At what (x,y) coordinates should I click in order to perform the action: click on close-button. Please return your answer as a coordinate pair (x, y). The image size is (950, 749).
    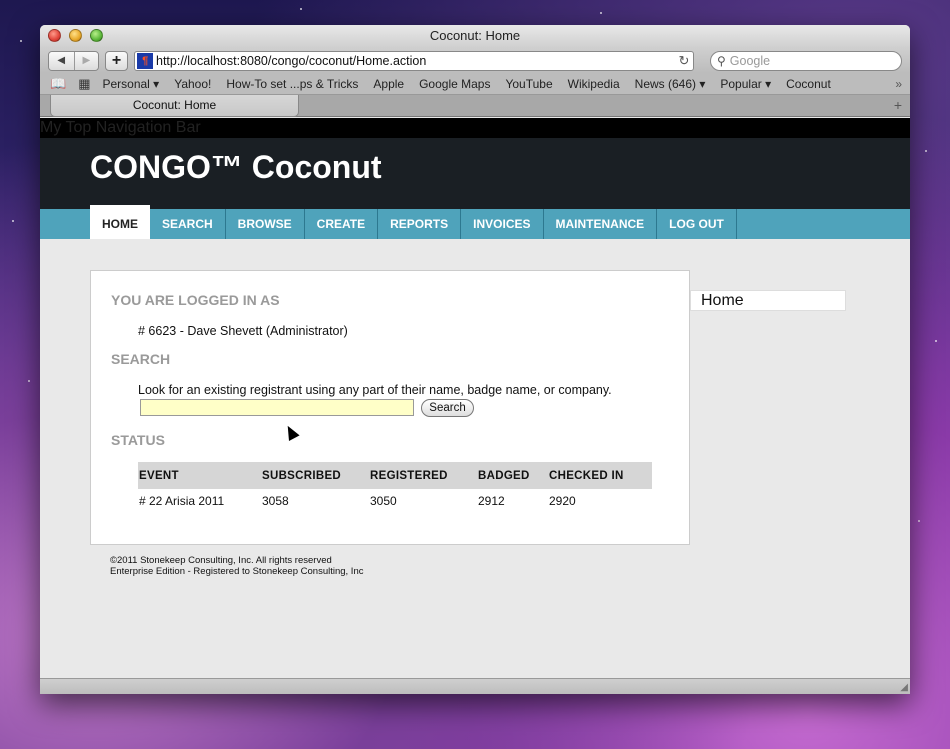
    Looking at the image, I should click on (54, 35).